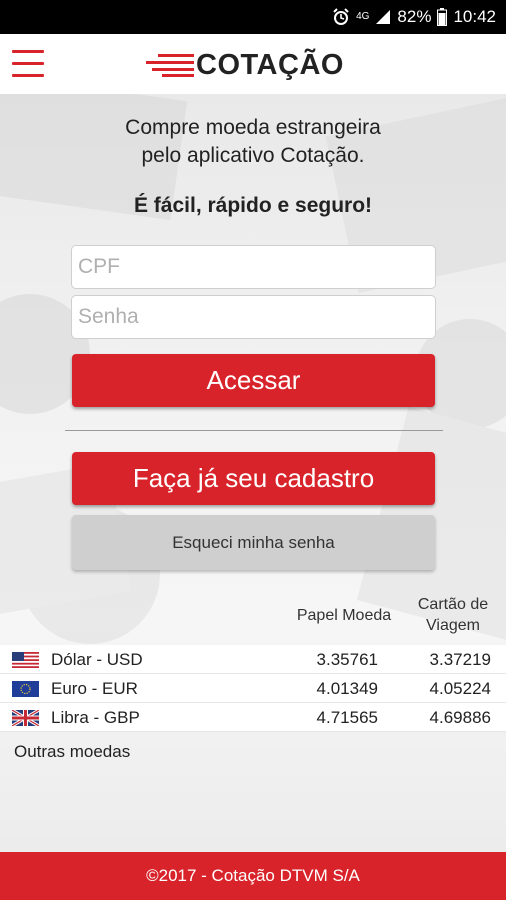 The image size is (506, 900). Describe the element at coordinates (442, 17) in the screenshot. I see `battery-icon` at that location.